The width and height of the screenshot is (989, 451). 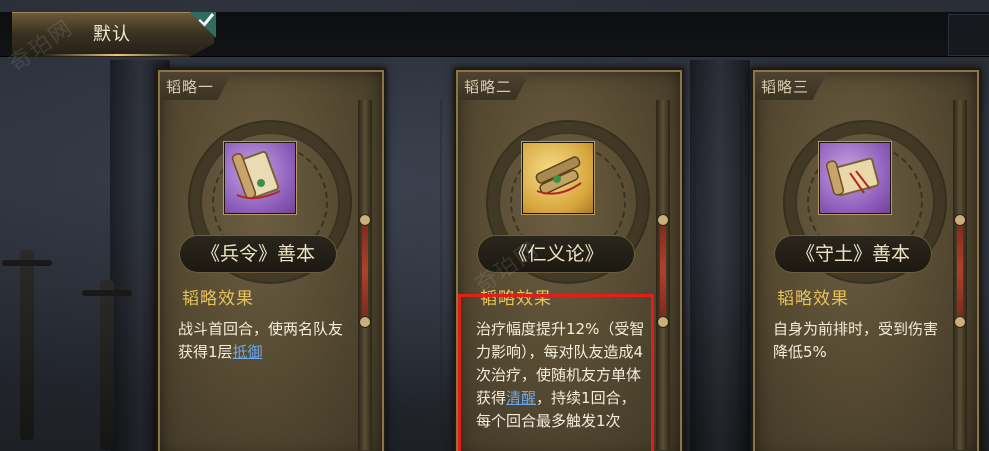 I want to click on effect-description: 战斗首回合，使两名队友获得1层抵御, so click(x=263, y=341).